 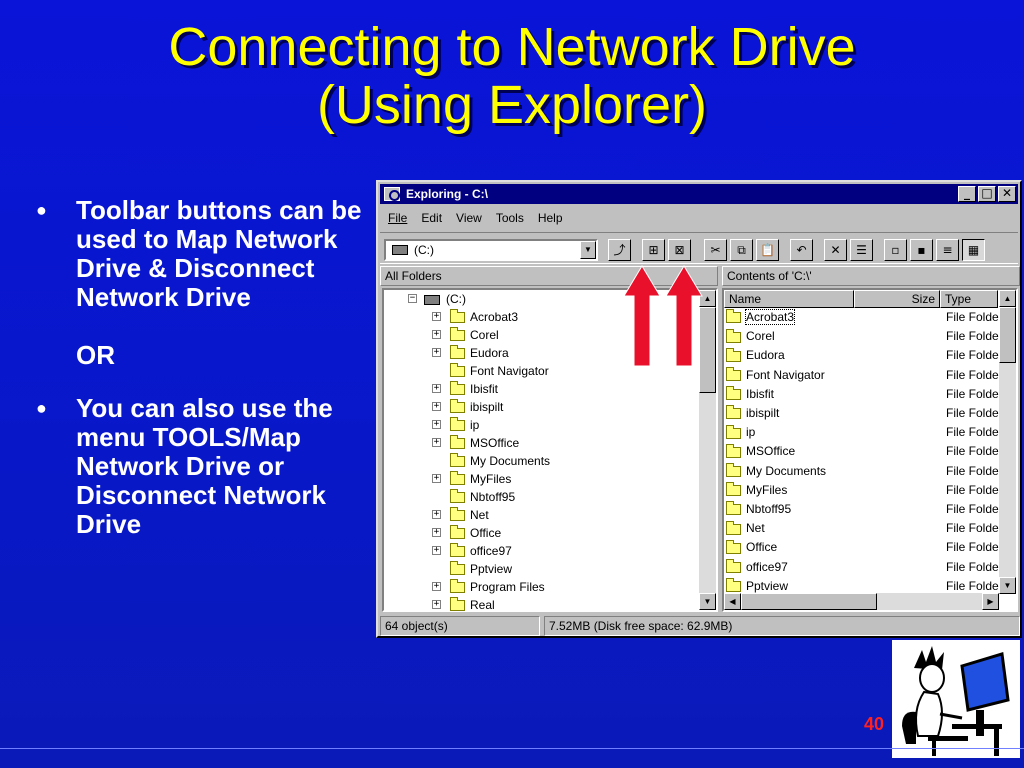 What do you see at coordinates (864, 471) in the screenshot?
I see `list-item: My Documents File Folder` at bounding box center [864, 471].